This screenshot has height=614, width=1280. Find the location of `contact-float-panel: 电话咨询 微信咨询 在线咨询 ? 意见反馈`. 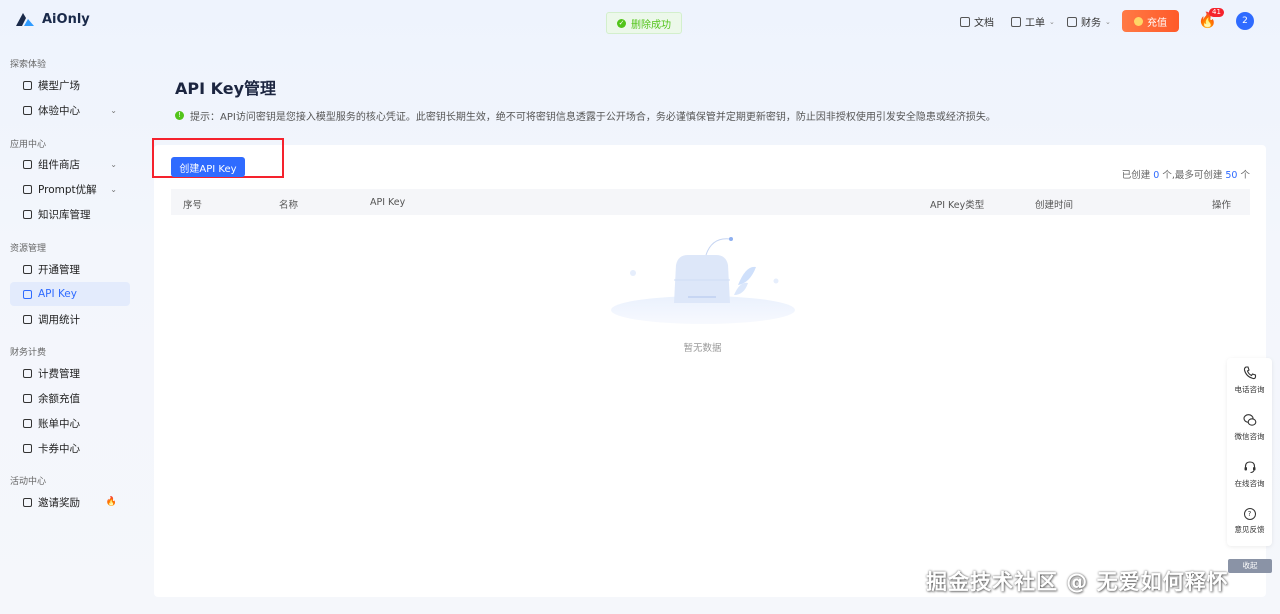

contact-float-panel: 电话咨询 微信咨询 在线咨询 ? 意见反馈 is located at coordinates (1249, 452).